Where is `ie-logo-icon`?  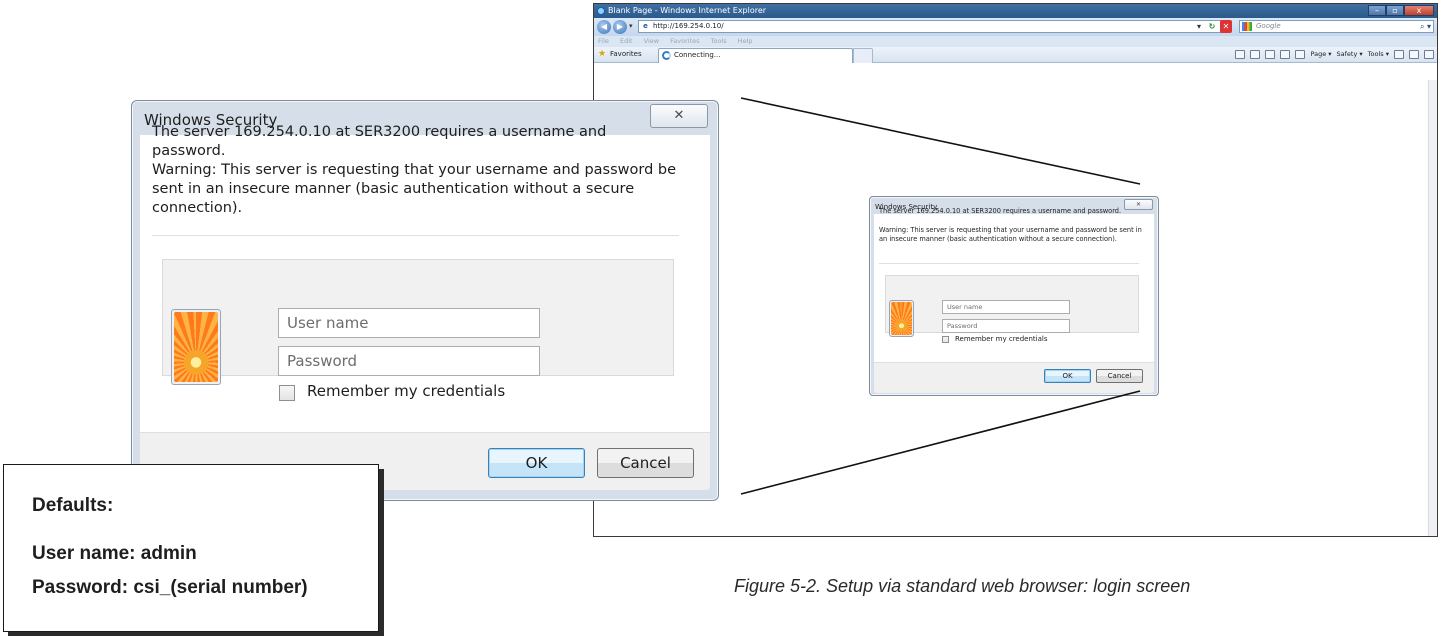
ie-logo-icon is located at coordinates (601, 11).